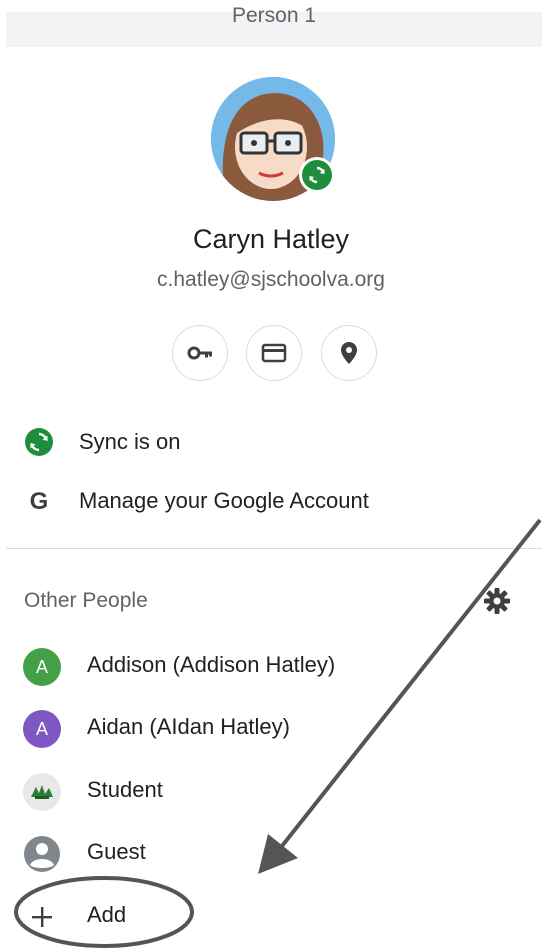 Image resolution: width=542 pixels, height=950 pixels. What do you see at coordinates (274, 15) in the screenshot?
I see `header-title: Person 1` at bounding box center [274, 15].